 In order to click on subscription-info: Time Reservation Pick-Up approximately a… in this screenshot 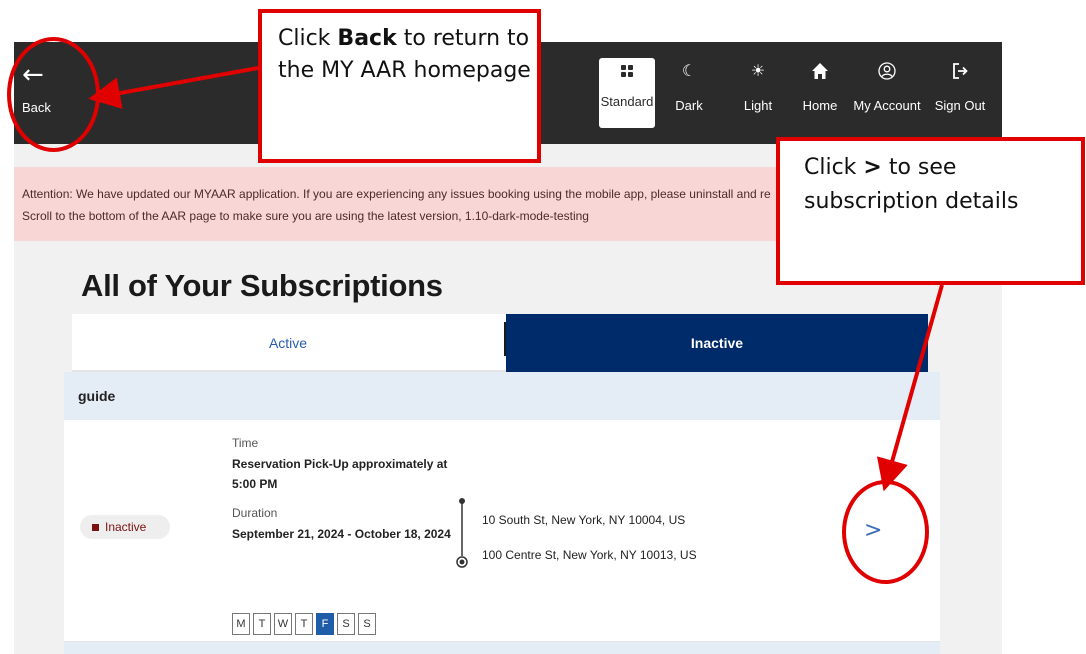, I will do `click(342, 490)`.